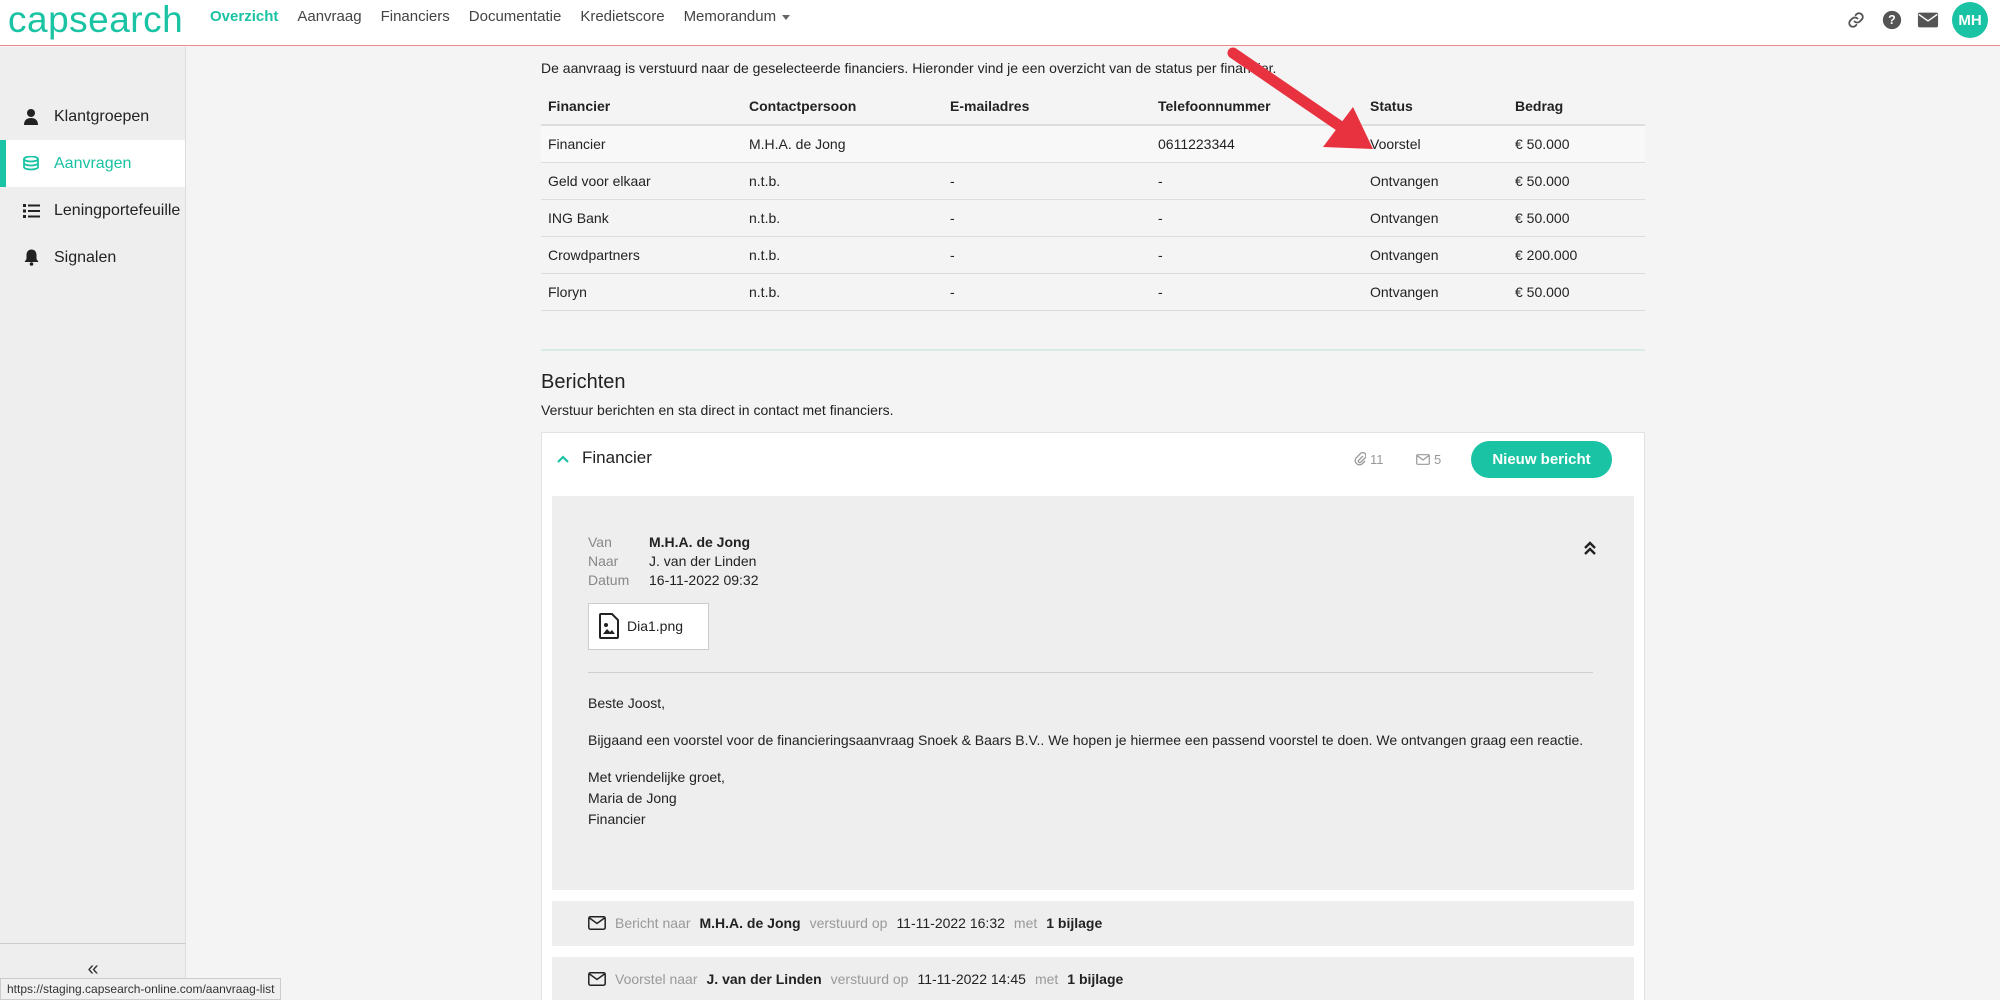  What do you see at coordinates (842, 144) in the screenshot?
I see `cell-contact: M.H.A. de Jong` at bounding box center [842, 144].